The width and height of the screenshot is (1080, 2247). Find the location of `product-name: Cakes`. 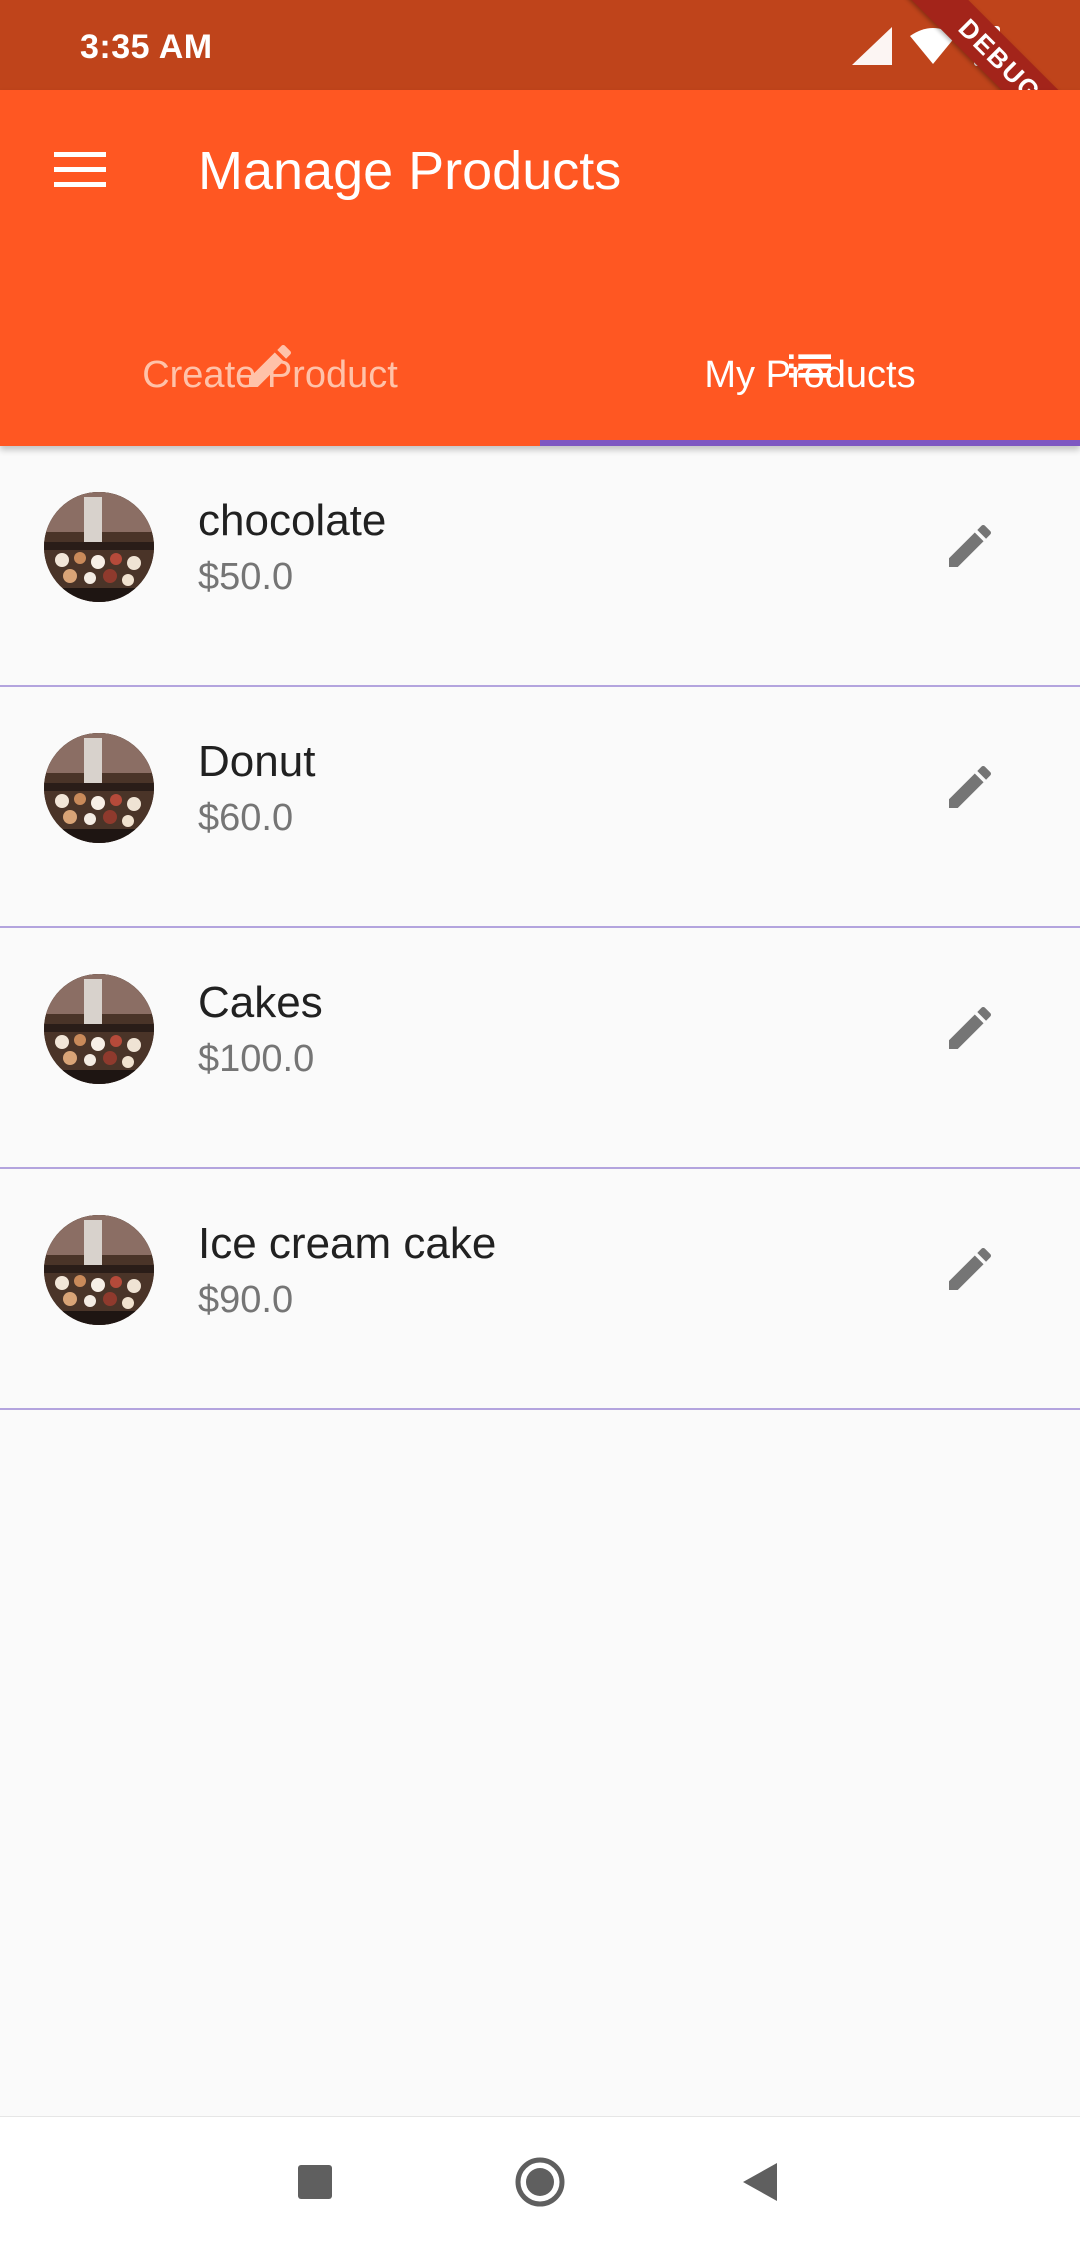

product-name: Cakes is located at coordinates (260, 1002).